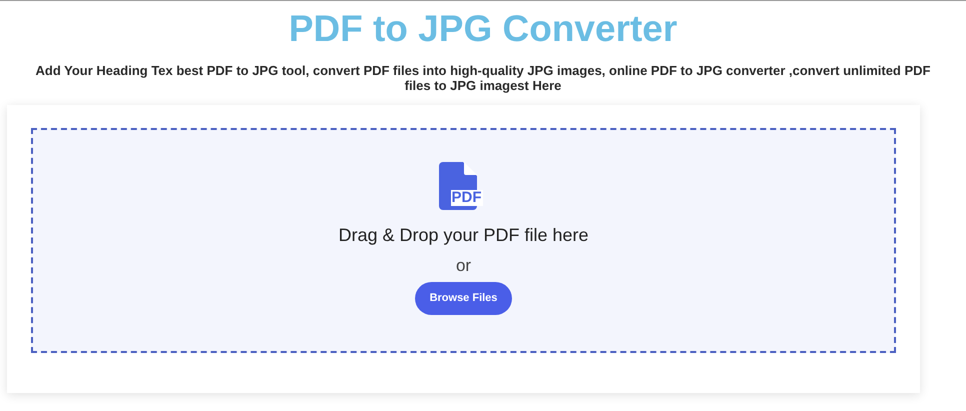 This screenshot has height=411, width=966. What do you see at coordinates (483, 78) in the screenshot?
I see `page-subtitle: Add Your Heading Tex best PDF to JPG tool, convert PDF files into high-quality JPG images, online PDF to JPG converter ,convert unlimited PDF files to JPG imagest Here` at bounding box center [483, 78].